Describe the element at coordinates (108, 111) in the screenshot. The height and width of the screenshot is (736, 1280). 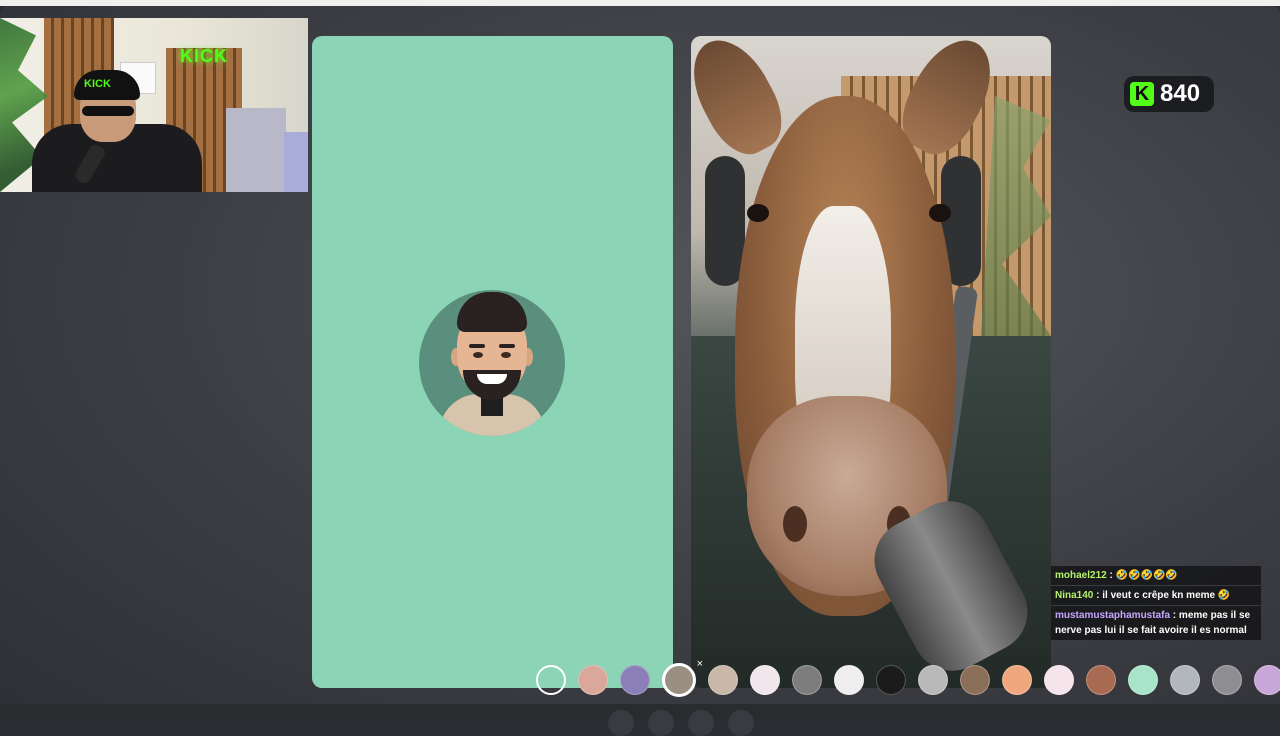
I see `sunglasses` at that location.